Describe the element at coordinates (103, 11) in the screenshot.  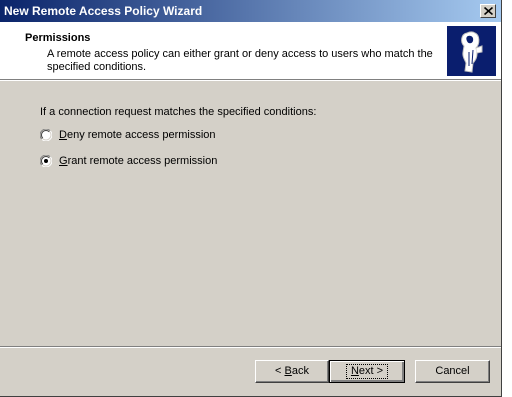
I see `window-title: New Remote Access Policy Wizard` at that location.